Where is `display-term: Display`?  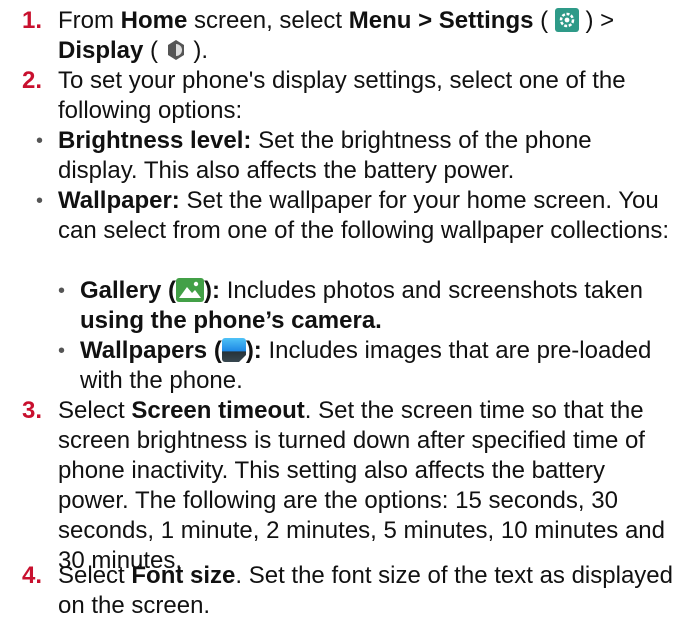 display-term: Display is located at coordinates (101, 50).